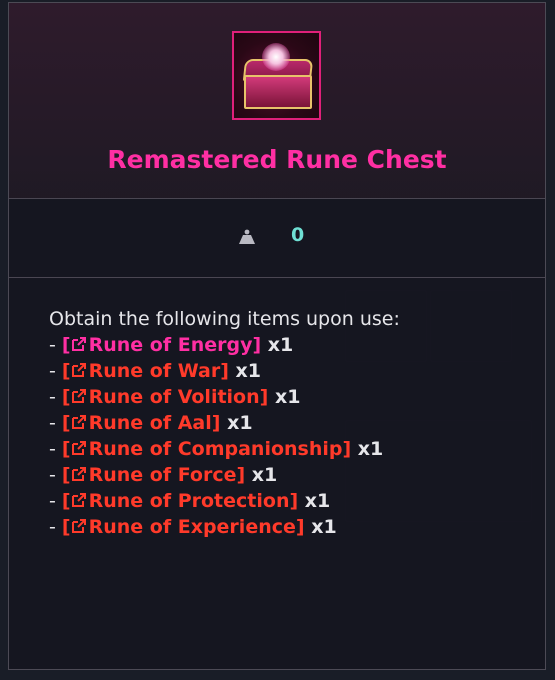 The width and height of the screenshot is (555, 680). I want to click on reward-item: - [ Rune of Energy] x1, so click(224, 345).